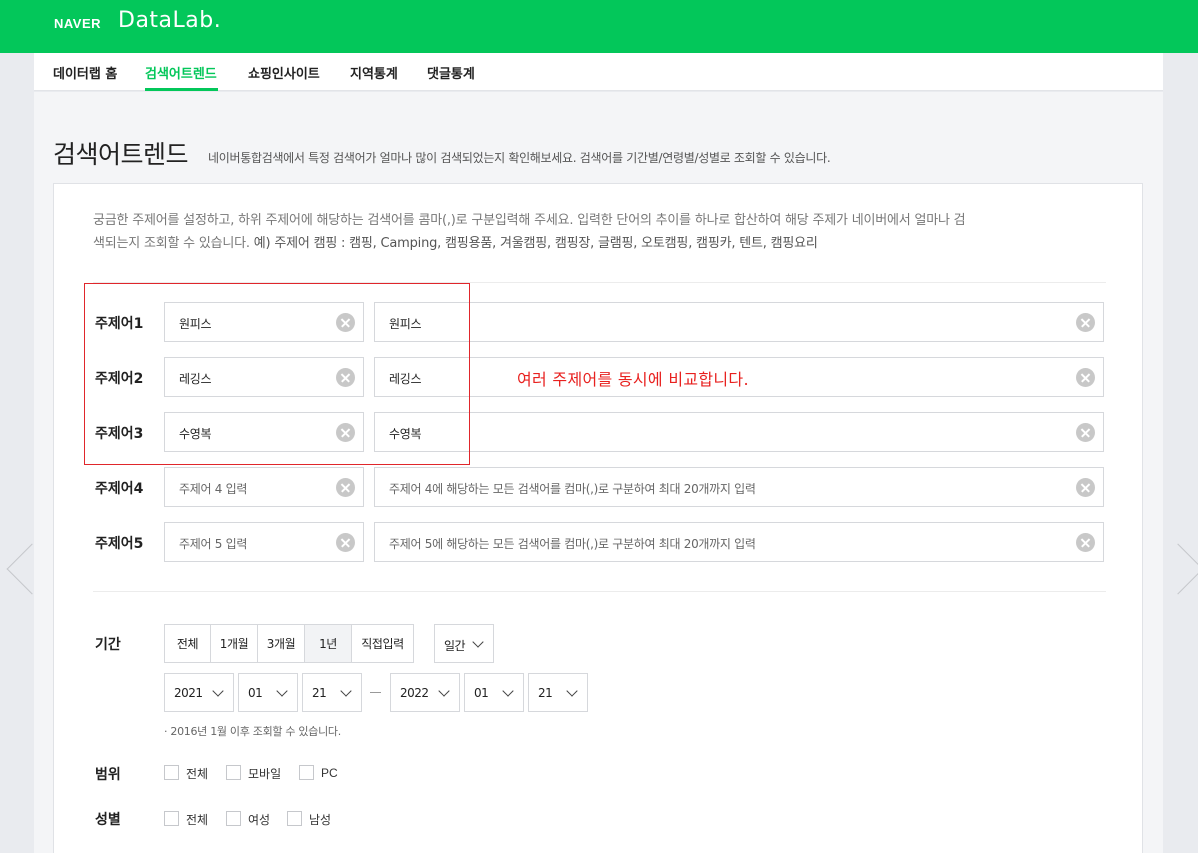  What do you see at coordinates (259, 819) in the screenshot?
I see `gender-female-label: 여성` at bounding box center [259, 819].